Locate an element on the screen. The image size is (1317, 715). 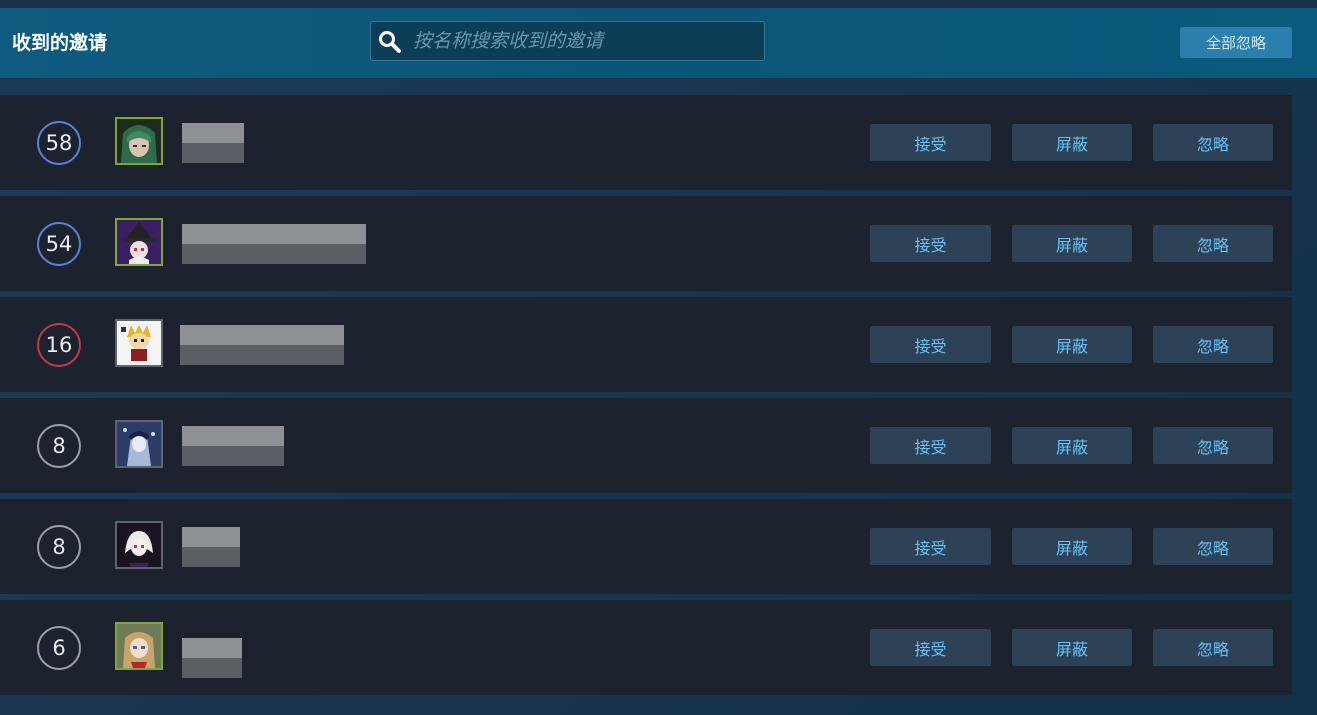
green-hair-avatar-icon is located at coordinates (139, 141).